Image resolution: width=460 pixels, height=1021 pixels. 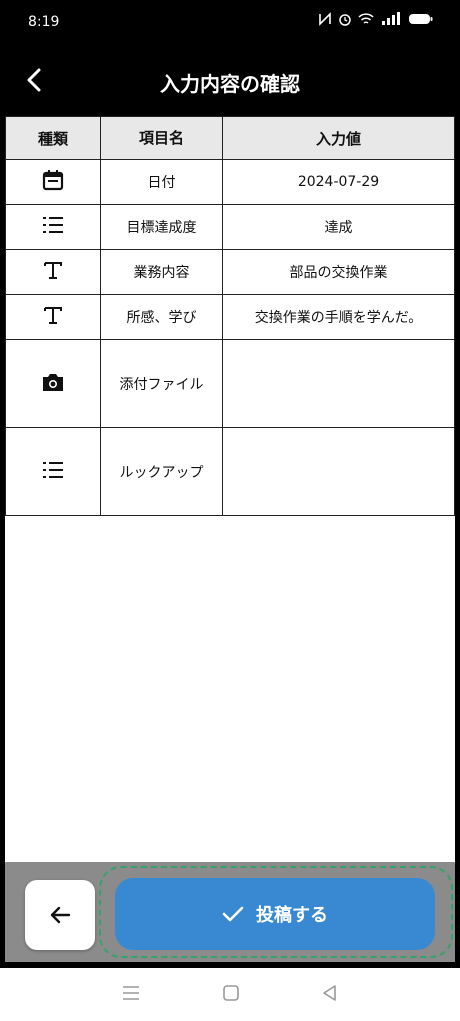 I want to click on table-row: 日付 2024-07-29, so click(x=230, y=182).